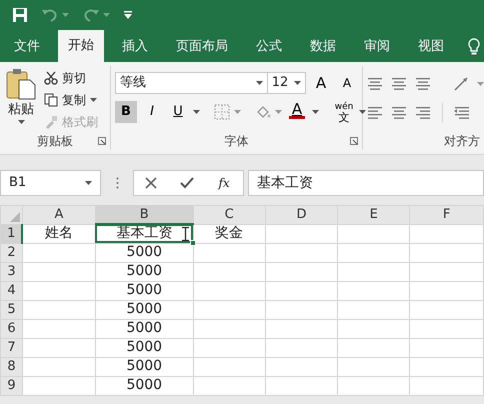  I want to click on row-header: 5, so click(11, 309).